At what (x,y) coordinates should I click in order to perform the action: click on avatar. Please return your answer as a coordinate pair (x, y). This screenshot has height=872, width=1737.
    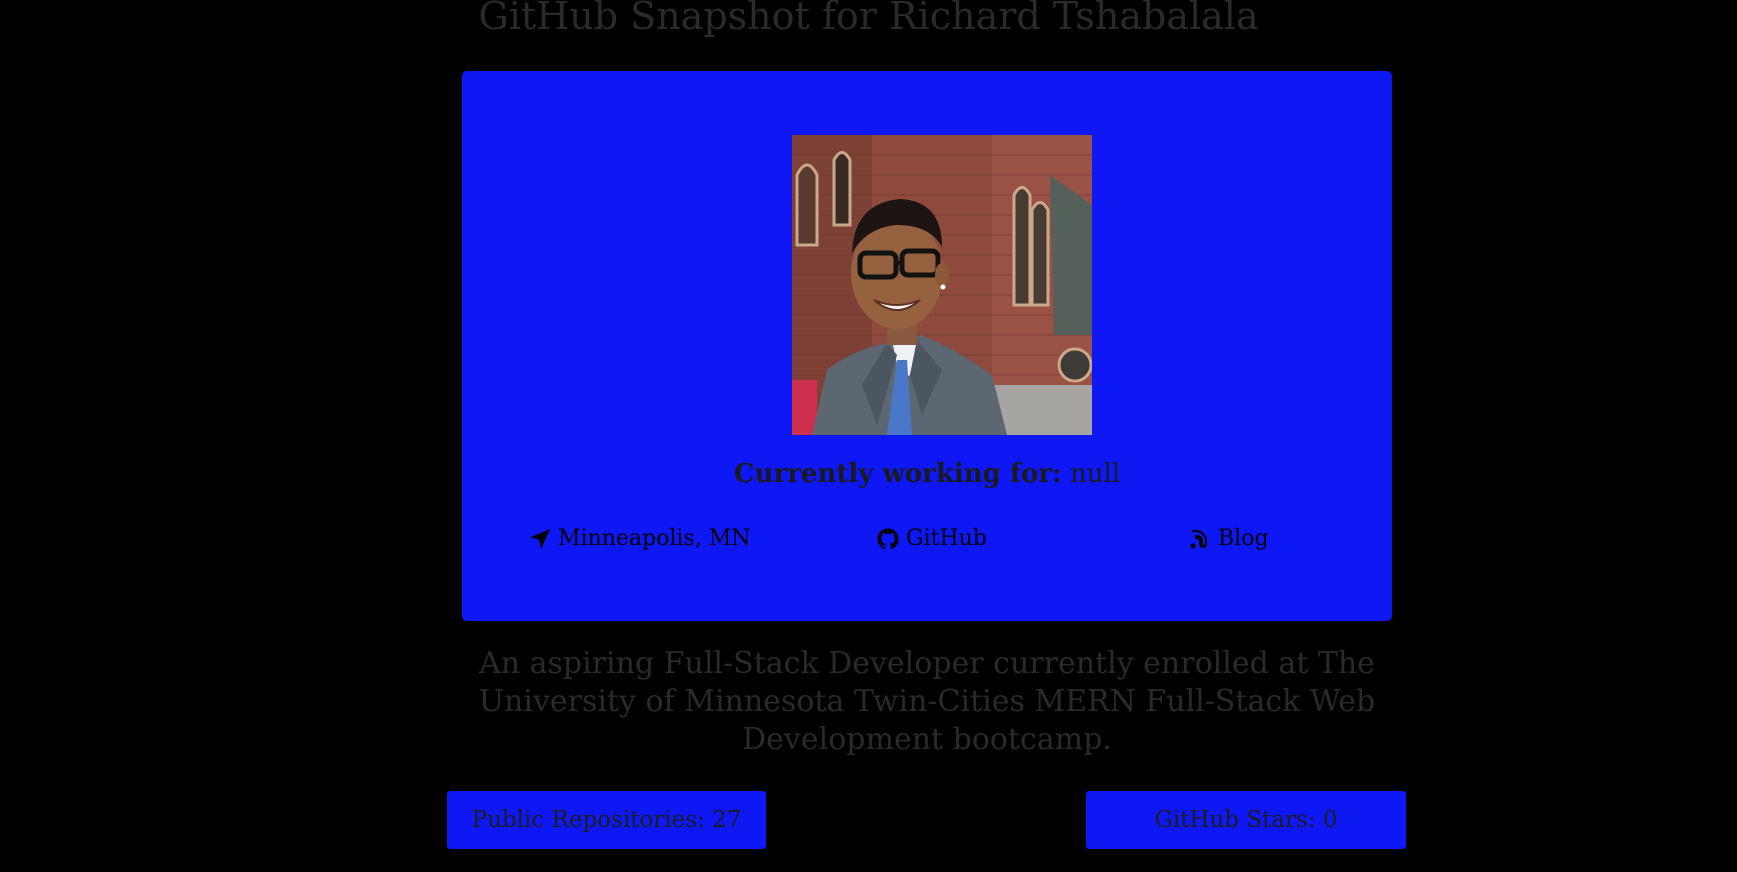
    Looking at the image, I should click on (942, 285).